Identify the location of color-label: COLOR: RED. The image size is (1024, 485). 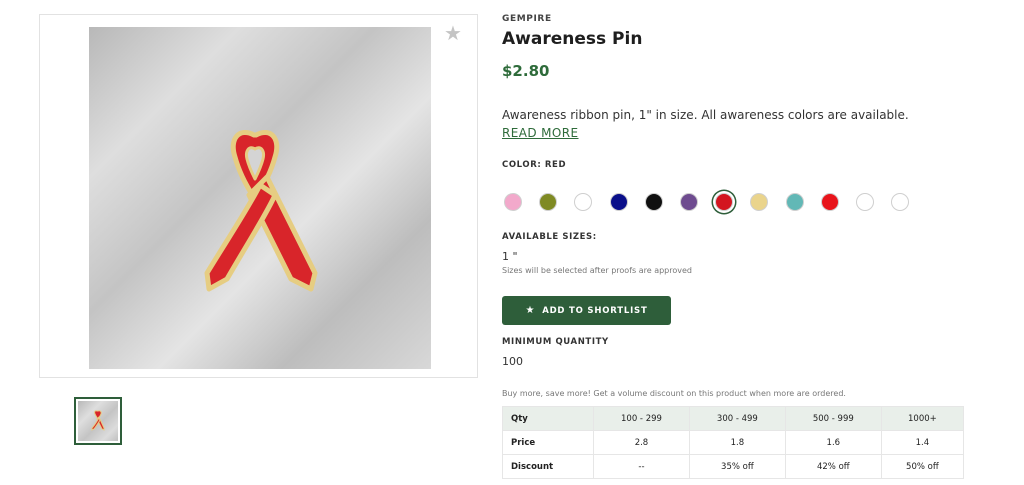
(534, 165).